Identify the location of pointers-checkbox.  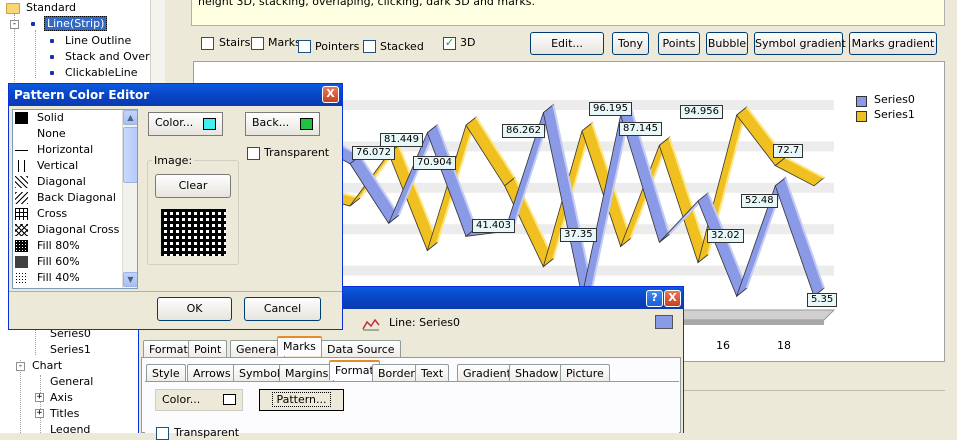
(304, 46).